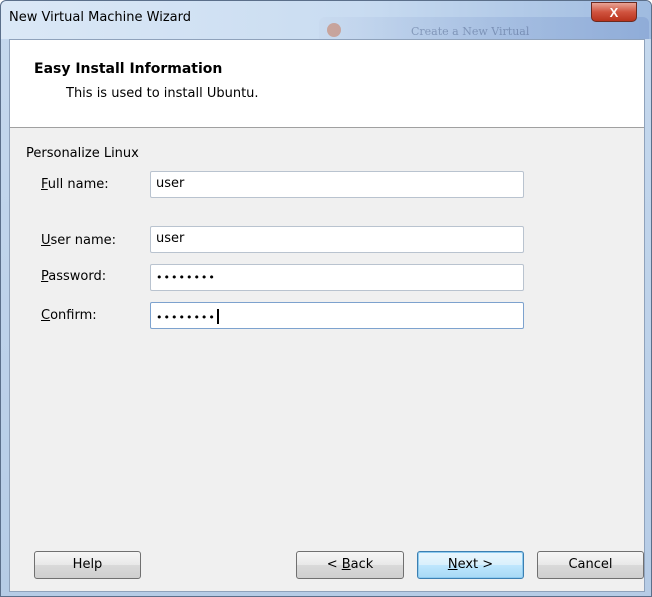 The height and width of the screenshot is (597, 652). I want to click on back-button-mnemonic: B, so click(346, 564).